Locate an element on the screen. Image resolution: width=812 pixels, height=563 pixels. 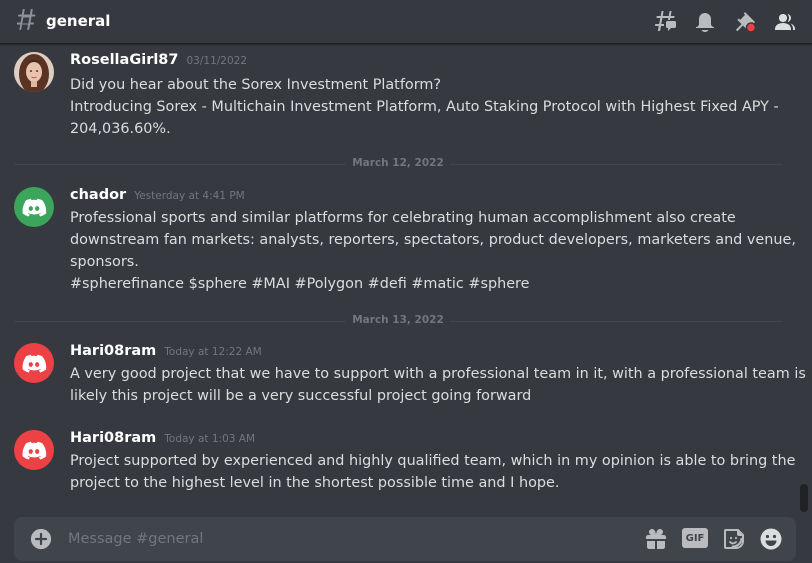
gift-icon is located at coordinates (656, 539).